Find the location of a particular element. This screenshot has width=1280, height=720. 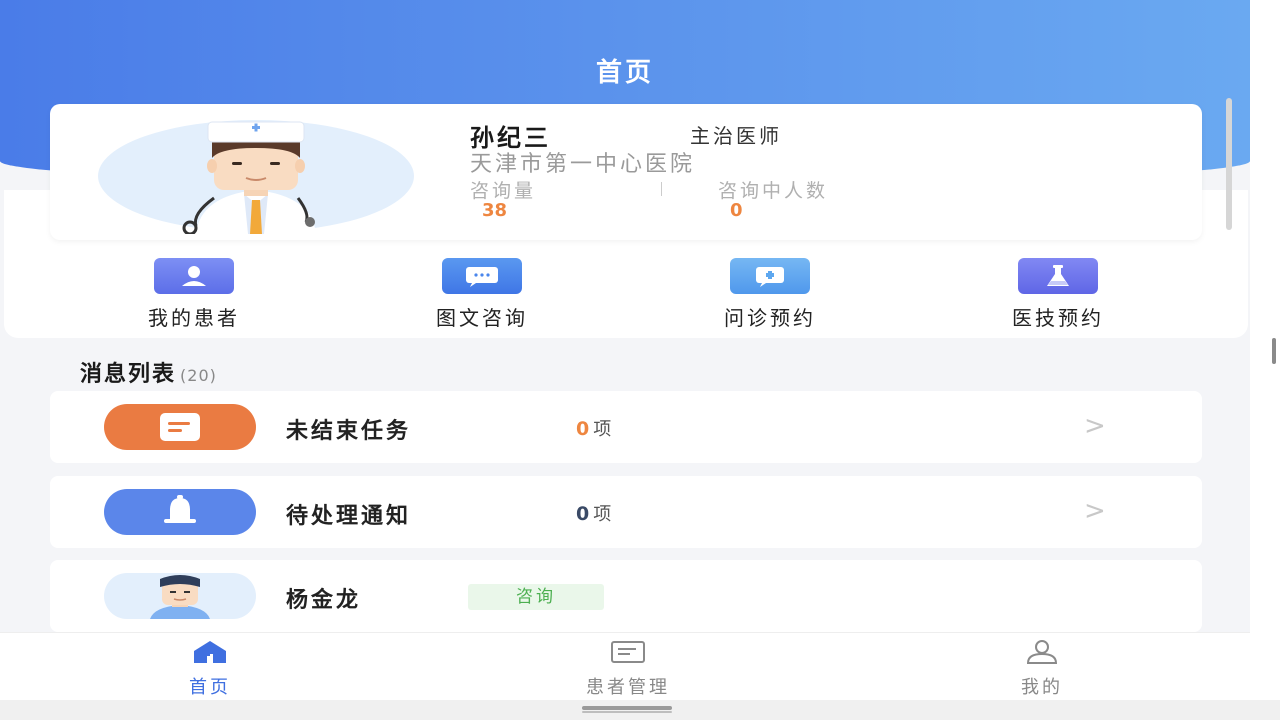

system-navigation-bar is located at coordinates (640, 710).